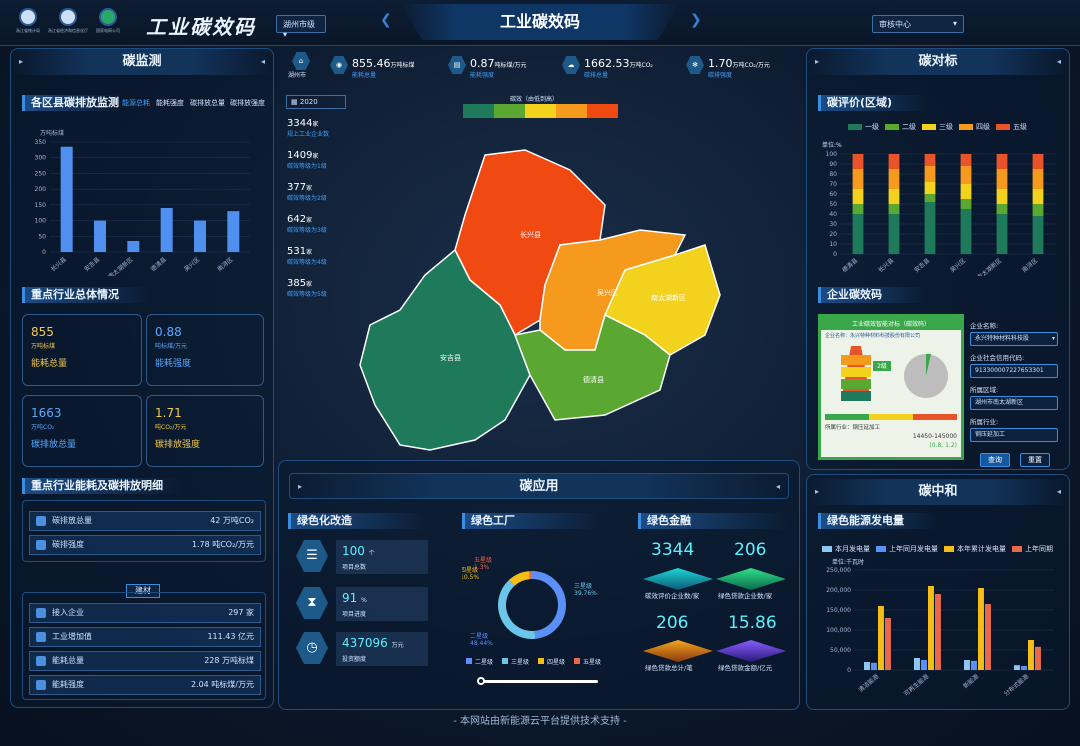 The image size is (1080, 746). What do you see at coordinates (592, 662) in the screenshot?
I see `legend-label: 五星级` at bounding box center [592, 662].